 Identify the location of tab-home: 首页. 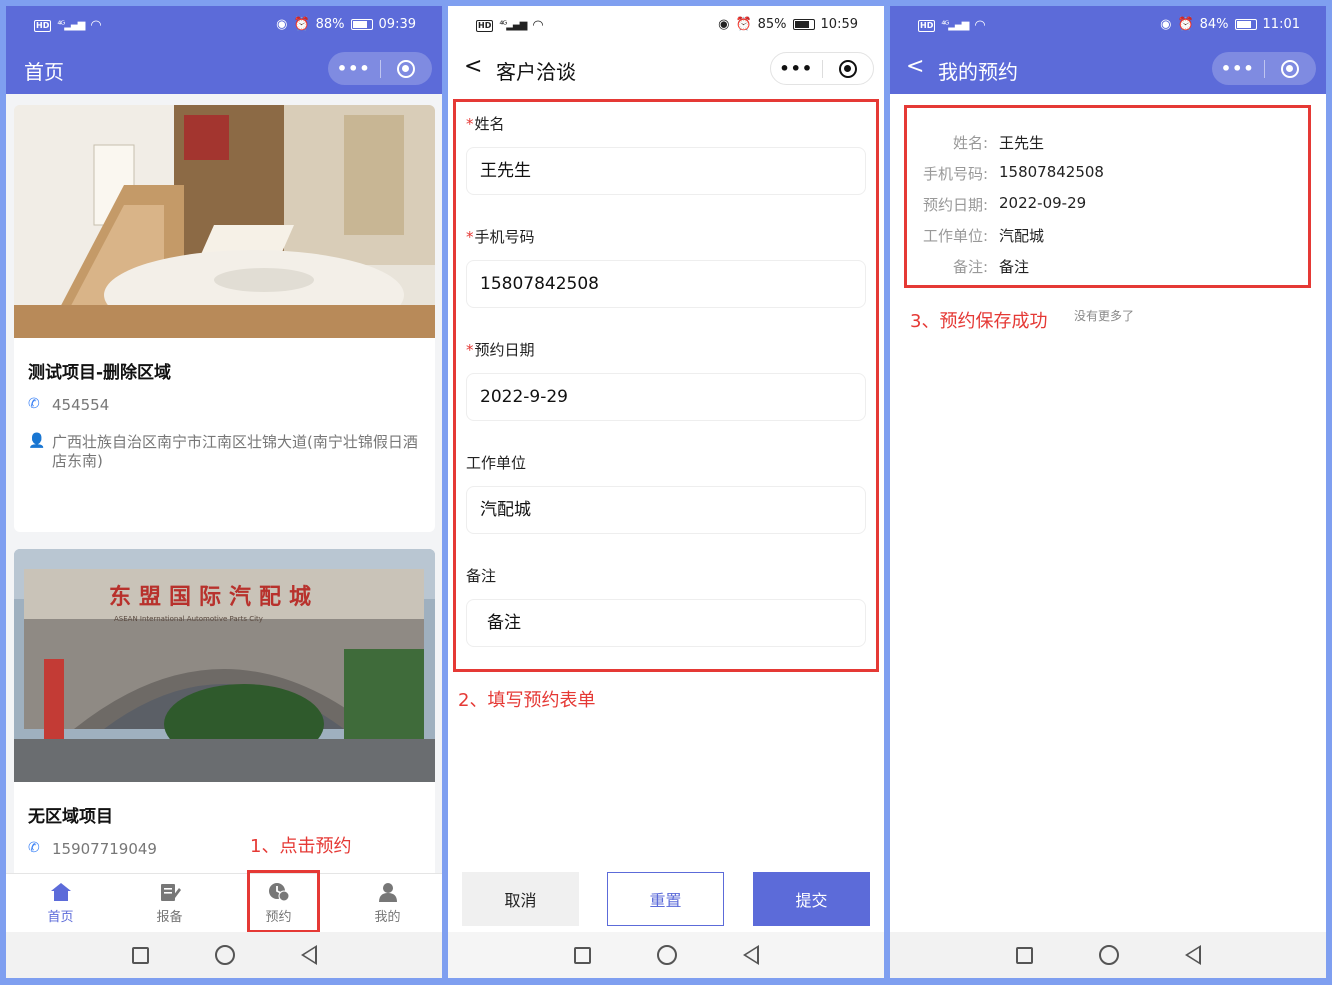
(60, 903).